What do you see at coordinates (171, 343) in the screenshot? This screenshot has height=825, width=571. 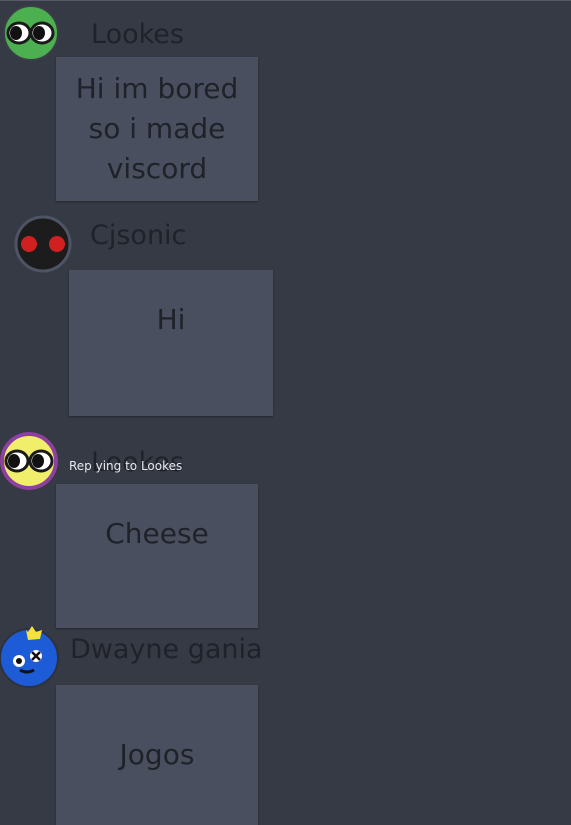 I see `message-bubble: Hi` at bounding box center [171, 343].